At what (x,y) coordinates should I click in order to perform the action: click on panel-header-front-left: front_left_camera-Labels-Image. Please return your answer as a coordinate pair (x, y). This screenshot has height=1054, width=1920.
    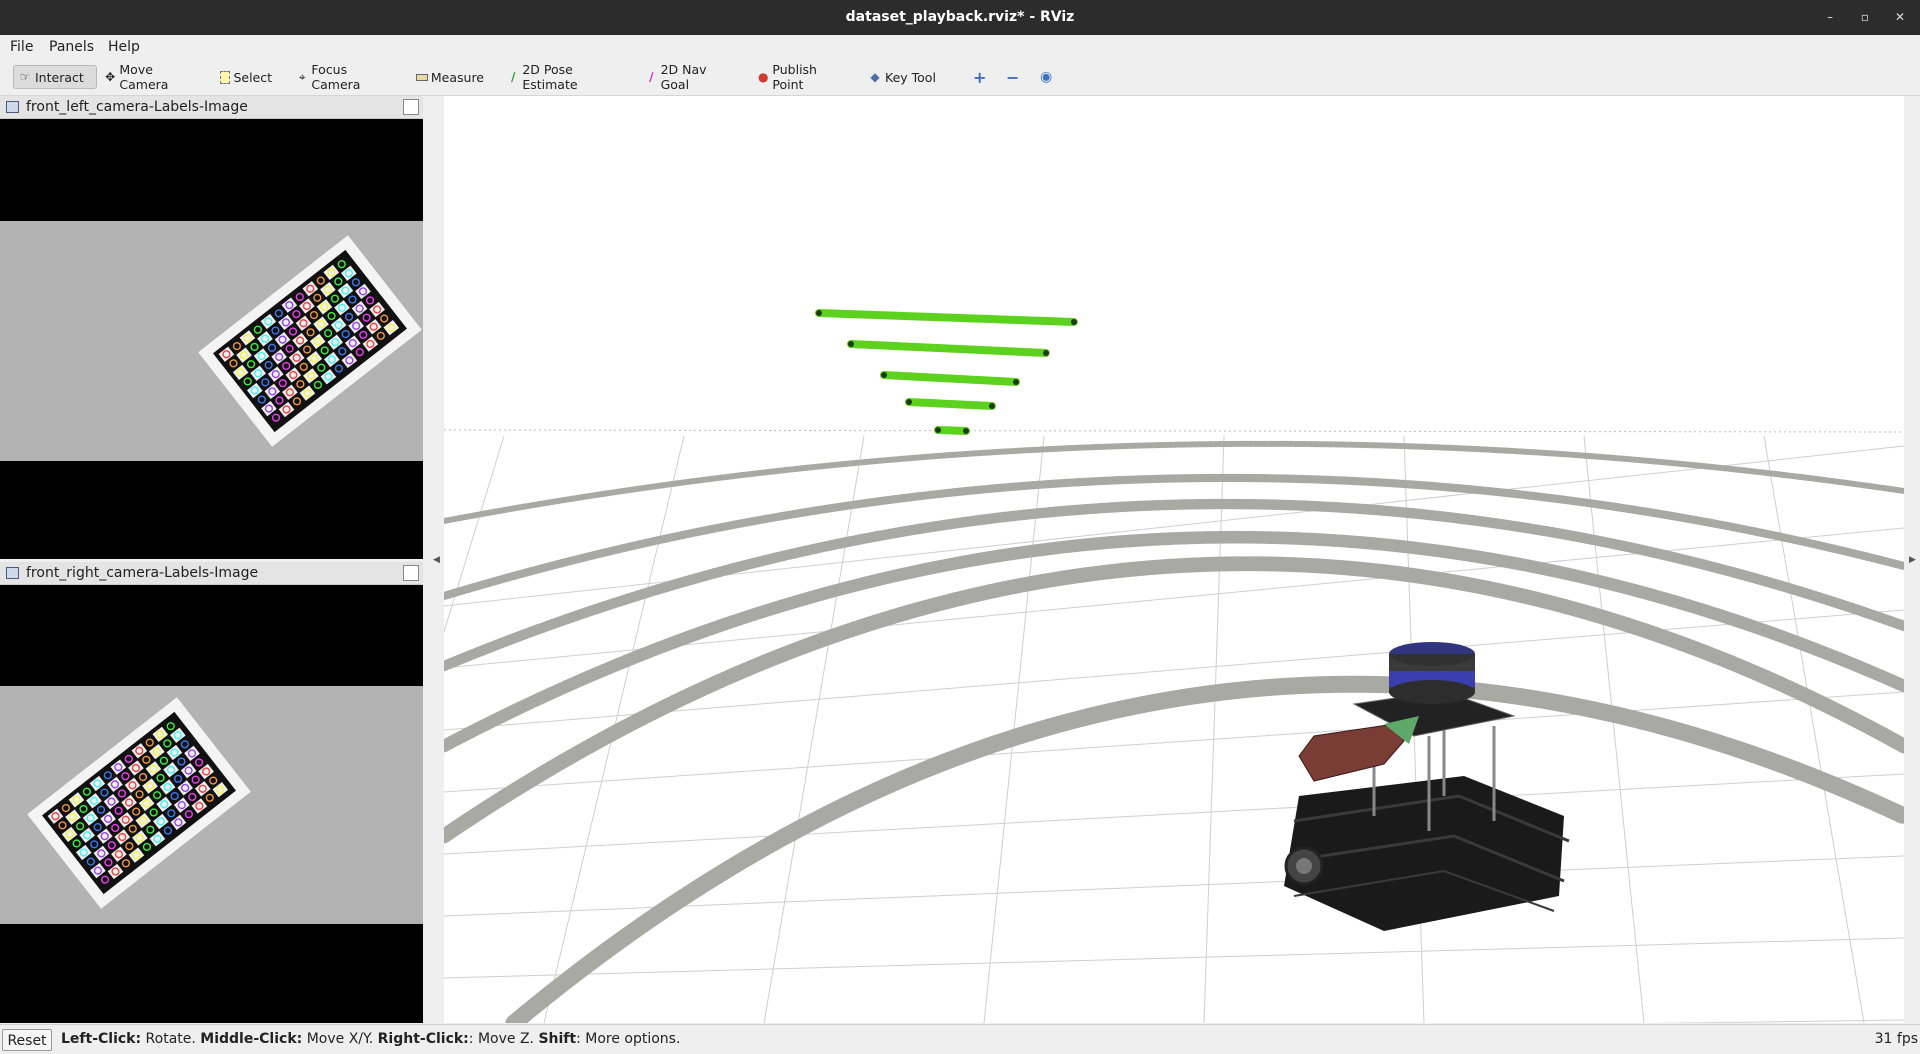
    Looking at the image, I should click on (211, 107).